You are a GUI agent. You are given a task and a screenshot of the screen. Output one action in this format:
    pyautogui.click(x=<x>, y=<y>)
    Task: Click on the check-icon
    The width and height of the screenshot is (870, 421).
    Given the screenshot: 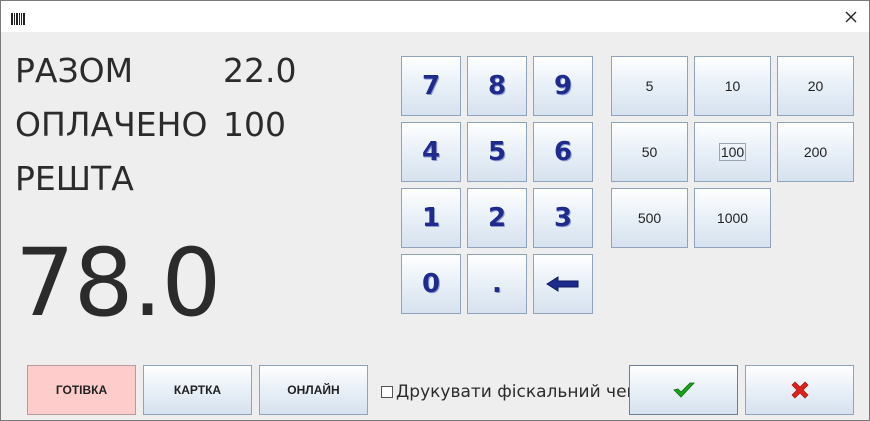 What is the action you would take?
    pyautogui.click(x=683, y=390)
    